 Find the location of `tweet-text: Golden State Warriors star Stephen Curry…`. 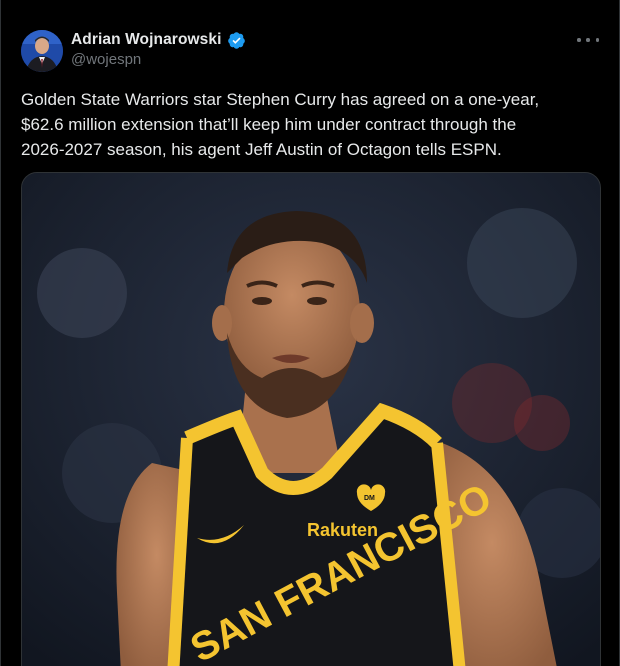

tweet-text: Golden State Warriors star Stephen Curry… is located at coordinates (280, 124).